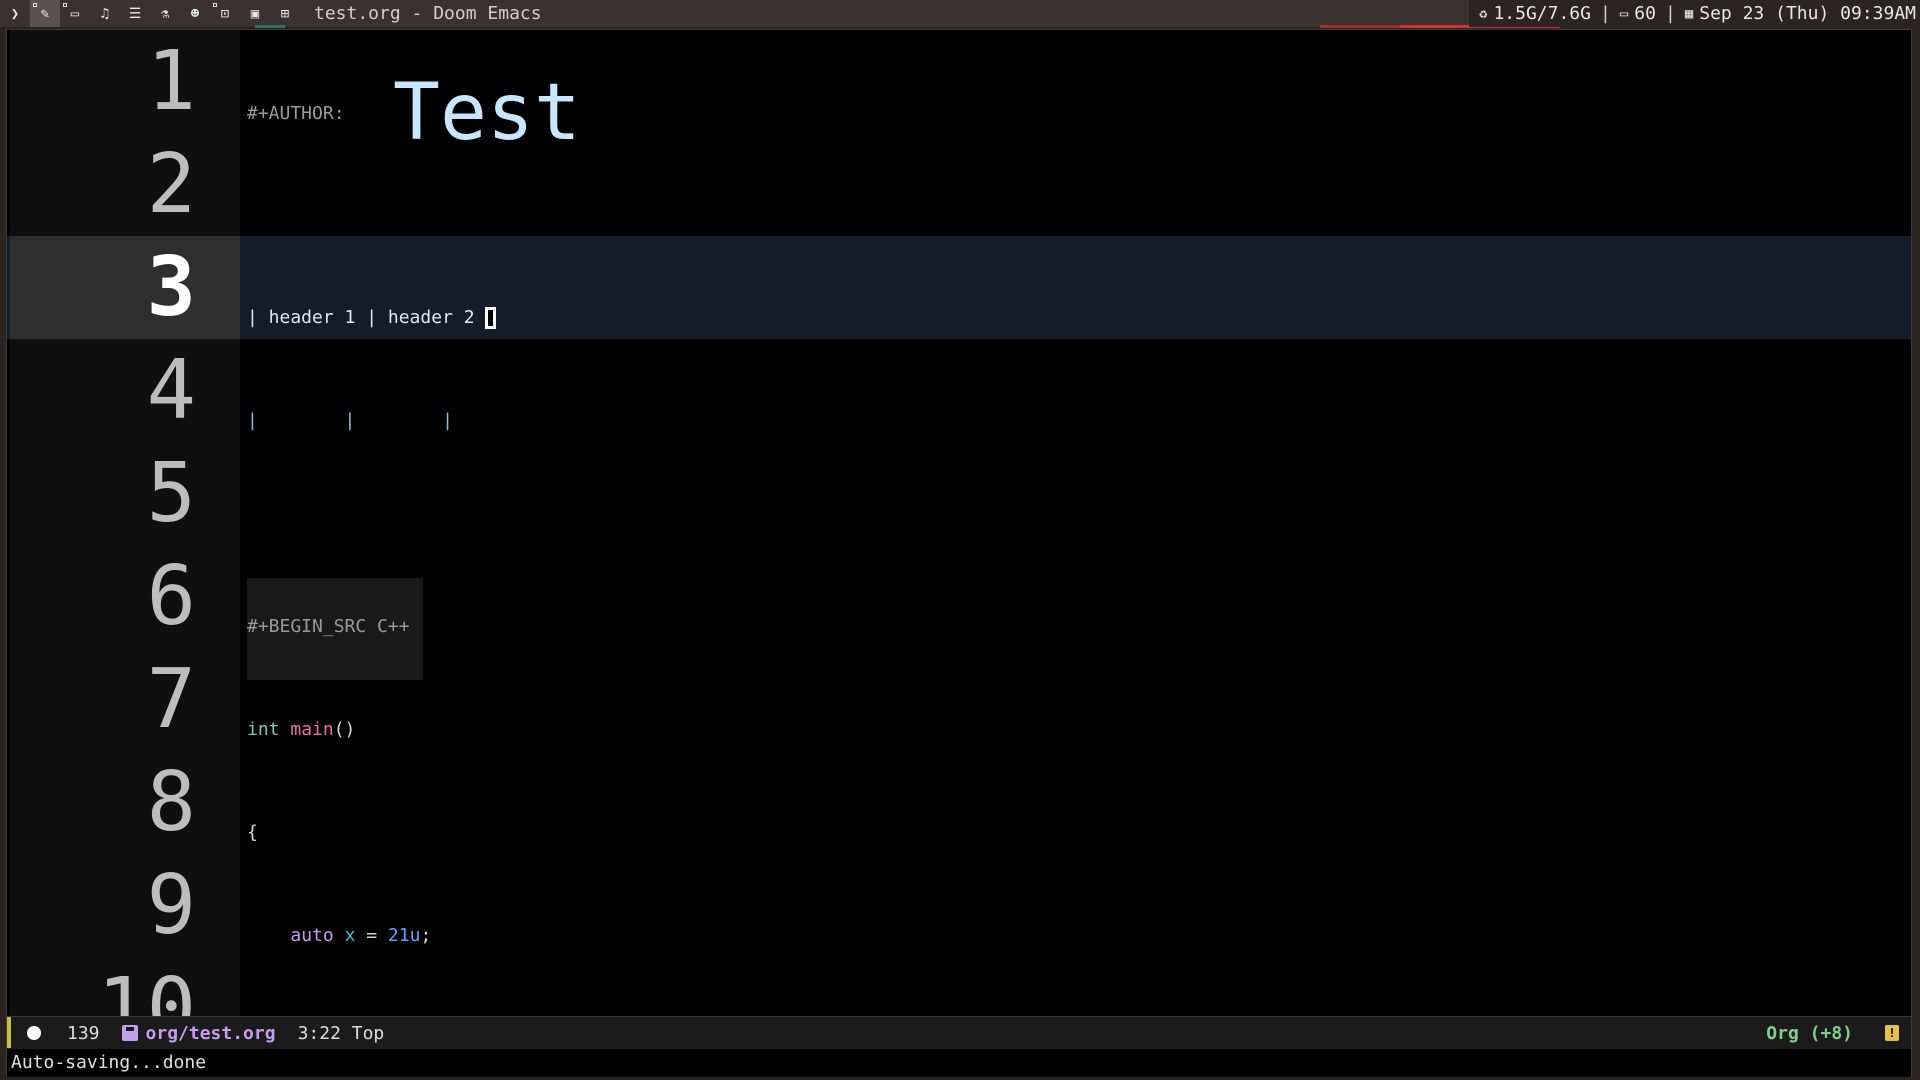  Describe the element at coordinates (366, 317) in the screenshot. I see `table-header-text: | header 1 | header 2` at that location.